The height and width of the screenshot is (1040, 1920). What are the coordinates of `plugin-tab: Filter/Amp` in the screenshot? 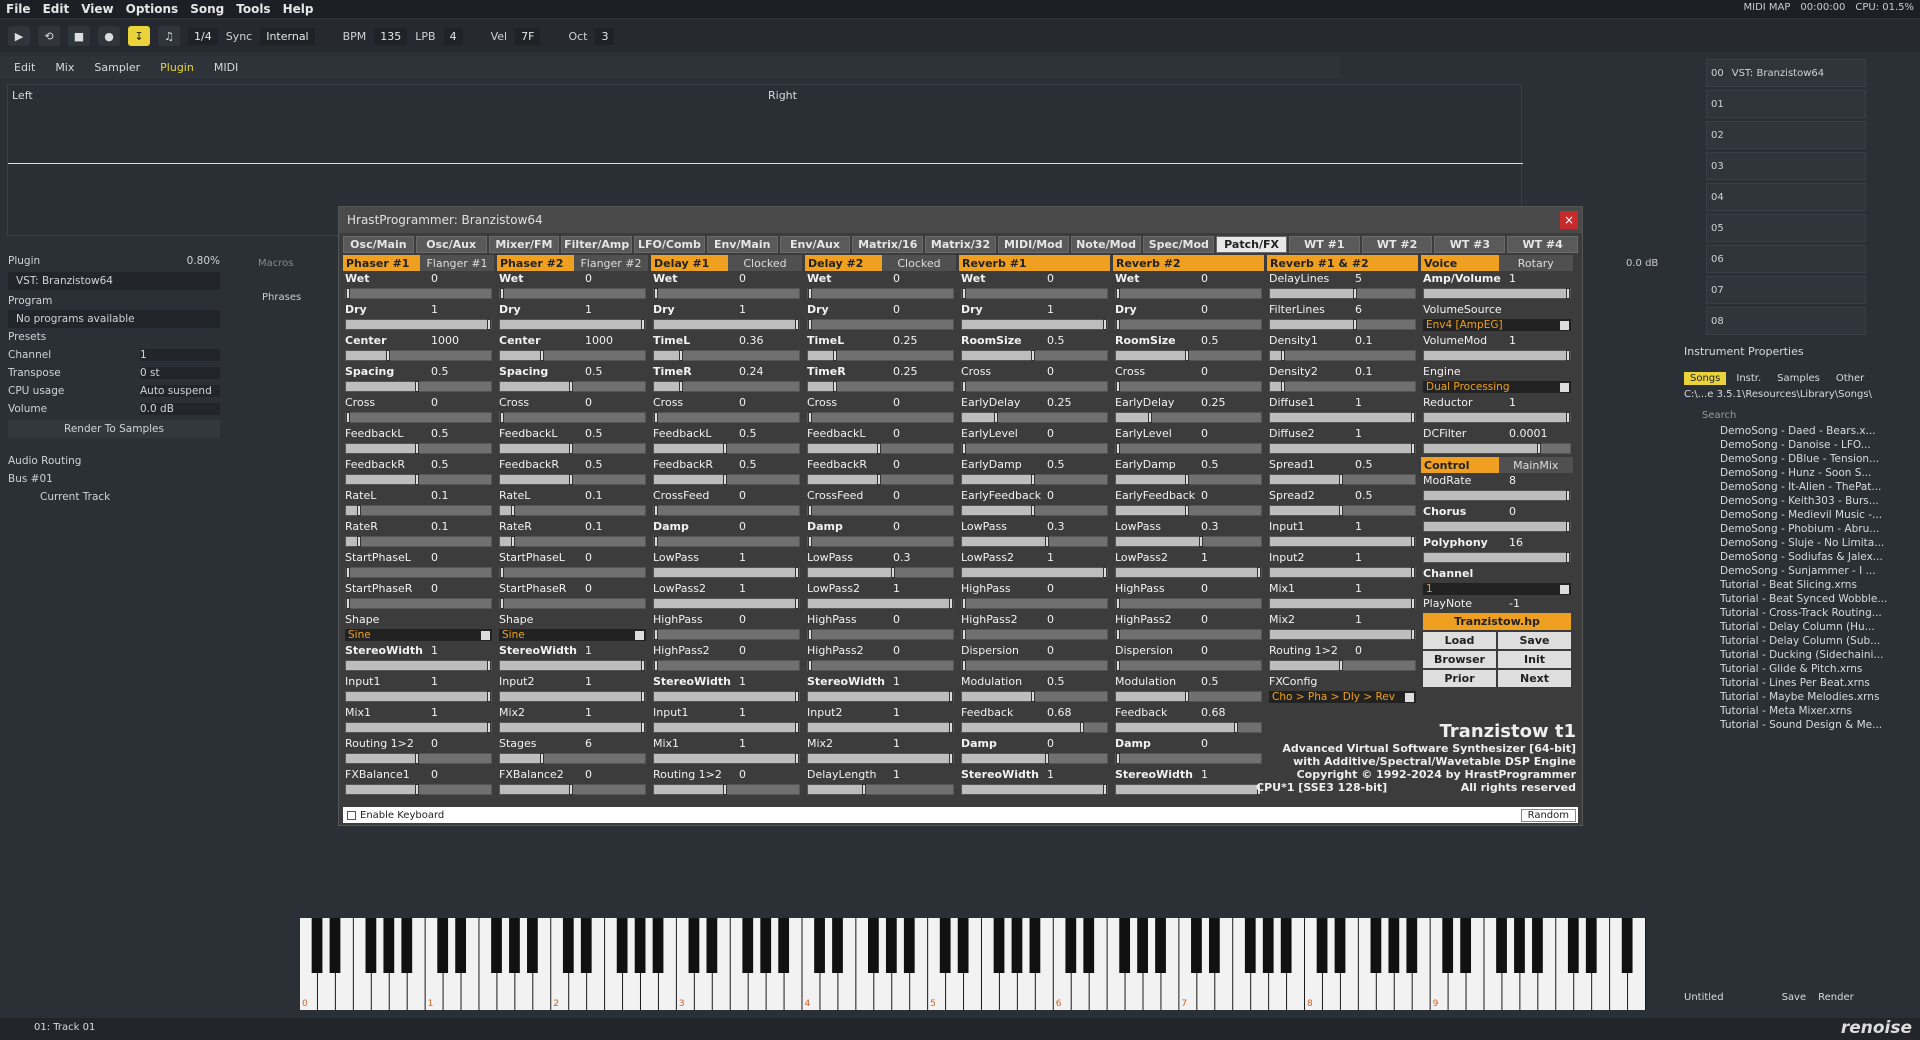 It's located at (597, 244).